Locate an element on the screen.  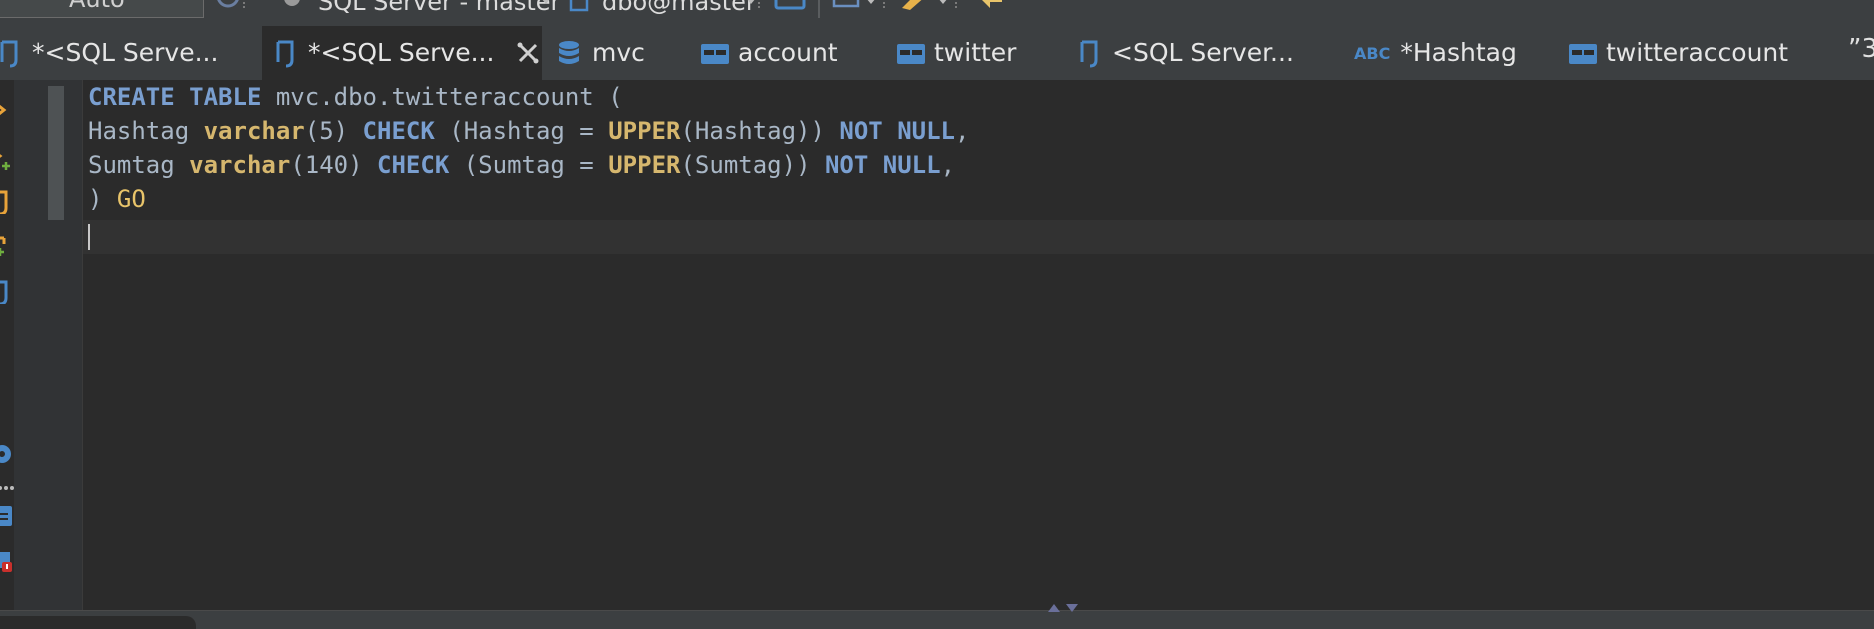
keyword-create: CREATE is located at coordinates (131, 97).